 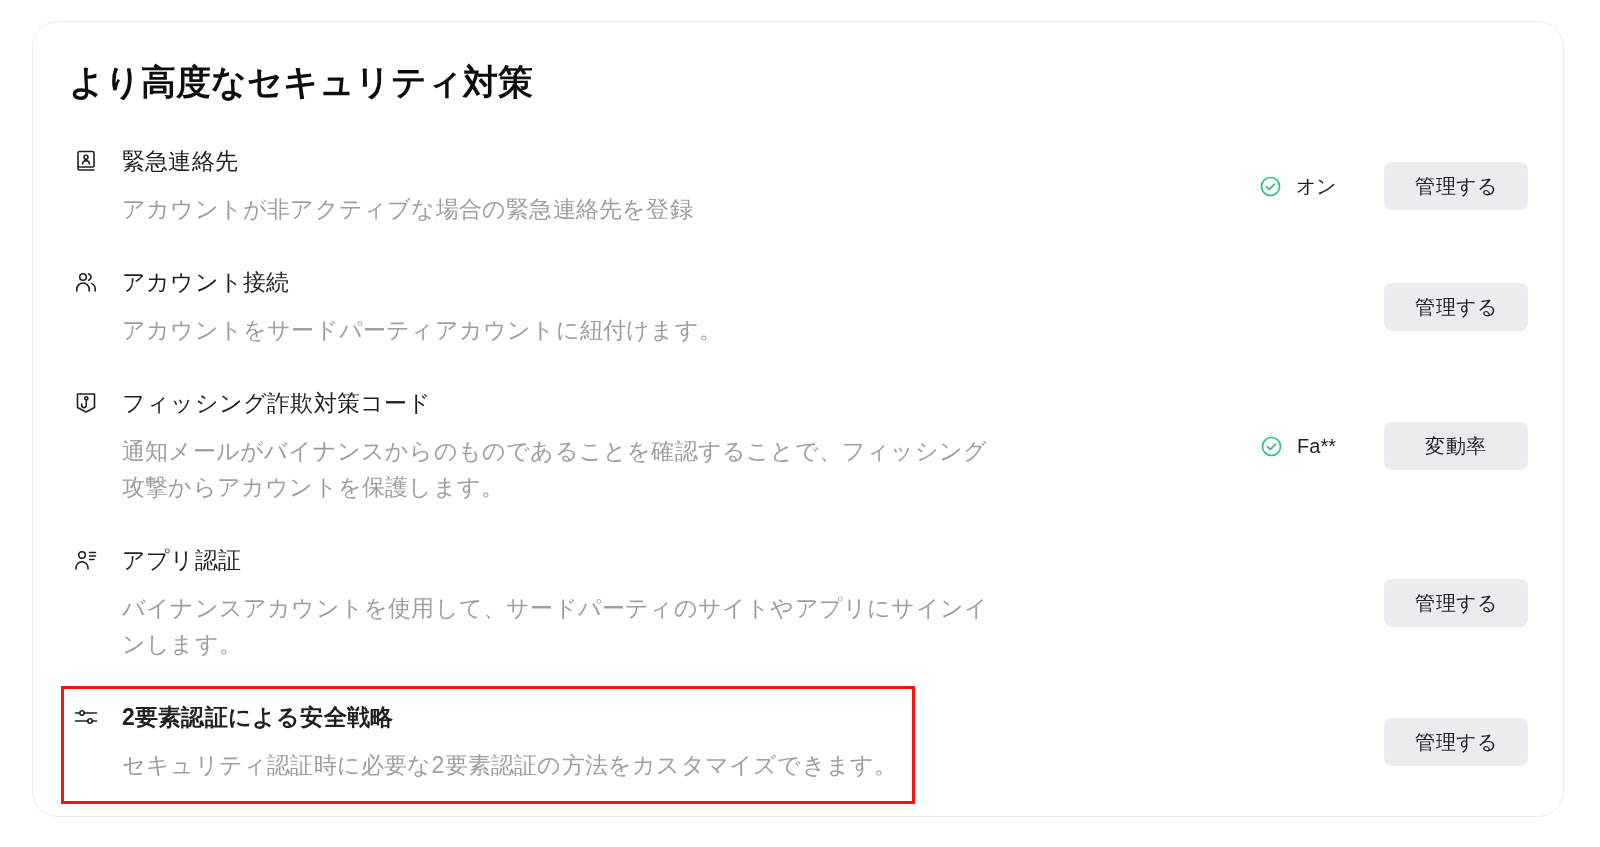 What do you see at coordinates (422, 330) in the screenshot?
I see `item-description: アカウントをサードパーティアカウントに紐付けます。` at bounding box center [422, 330].